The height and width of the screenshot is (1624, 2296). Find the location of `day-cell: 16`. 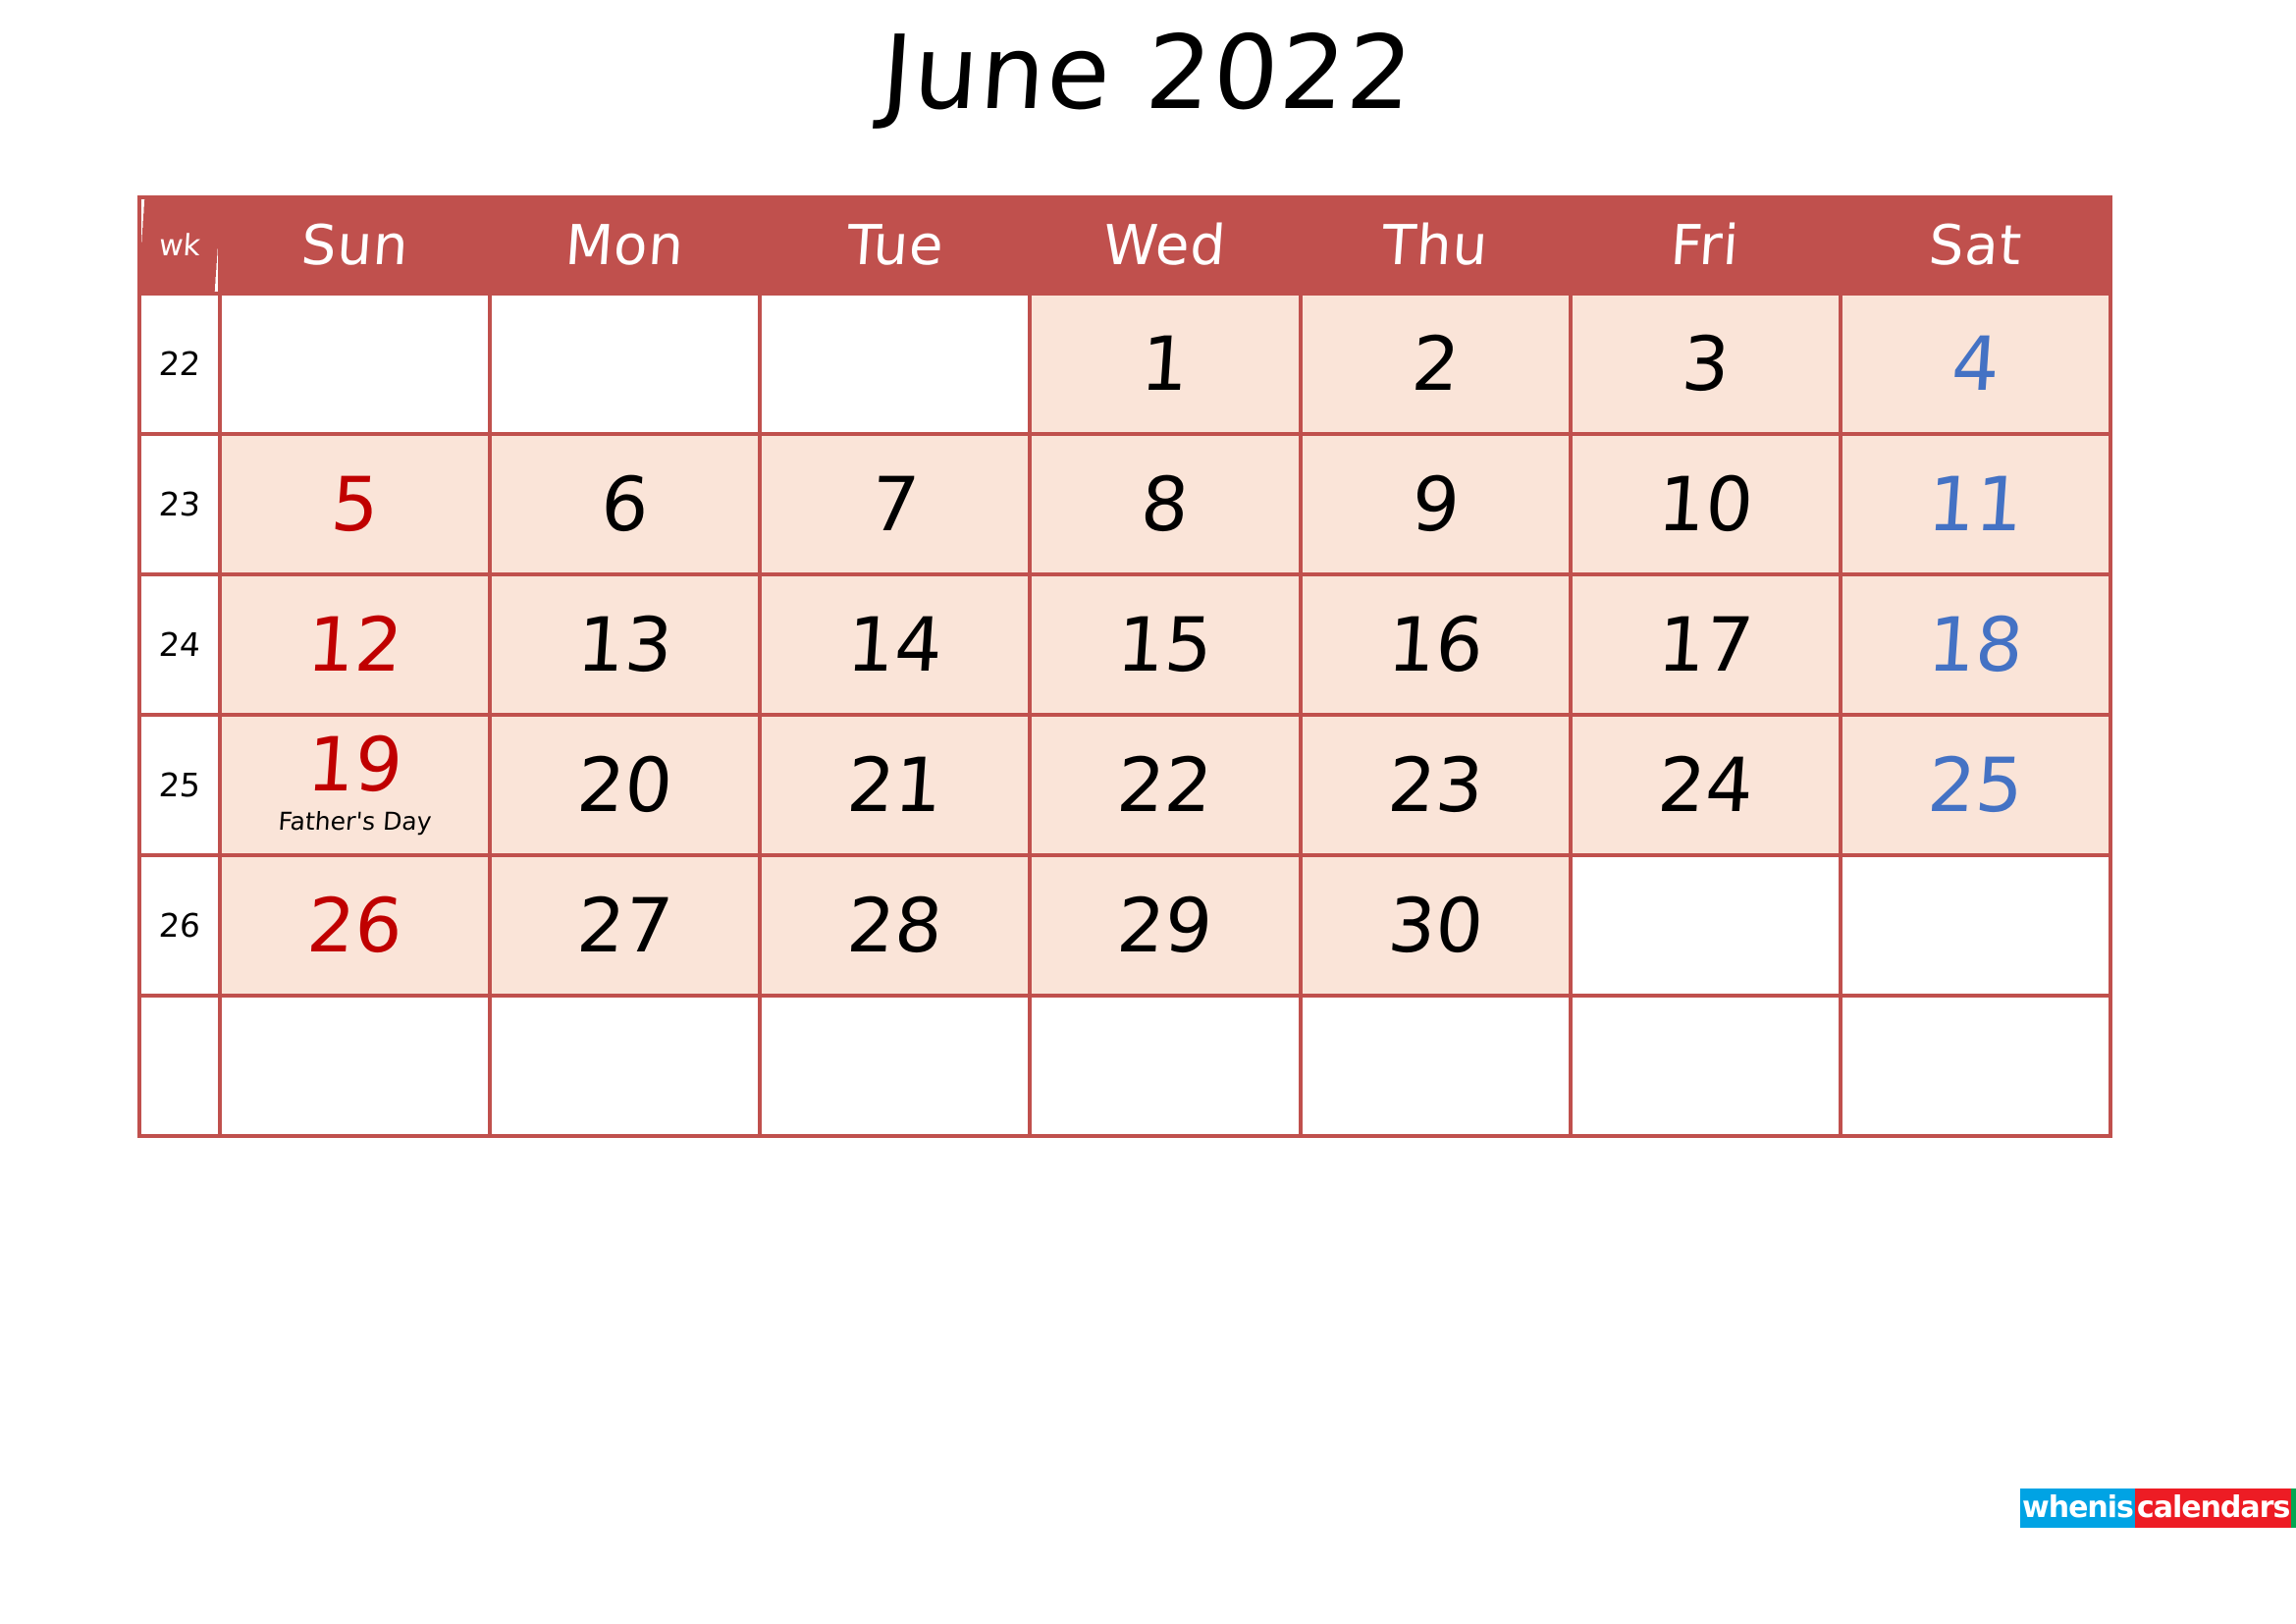

day-cell: 16 is located at coordinates (1435, 644).